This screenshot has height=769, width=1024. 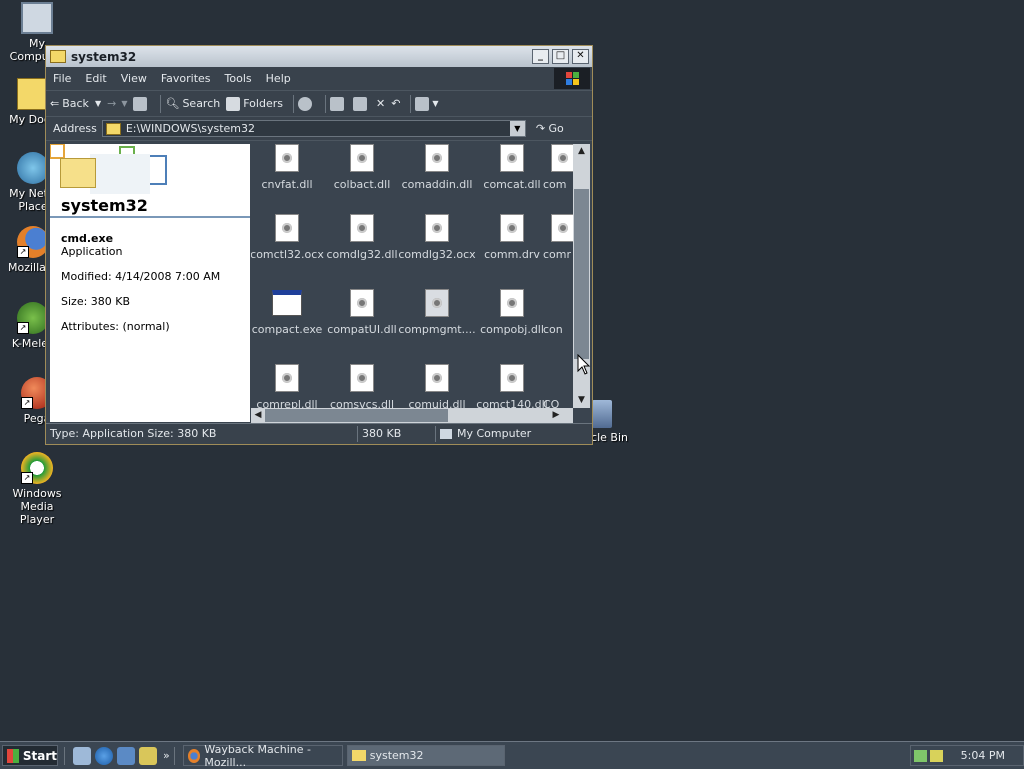 What do you see at coordinates (293, 103) in the screenshot?
I see `toolbar-separator` at bounding box center [293, 103].